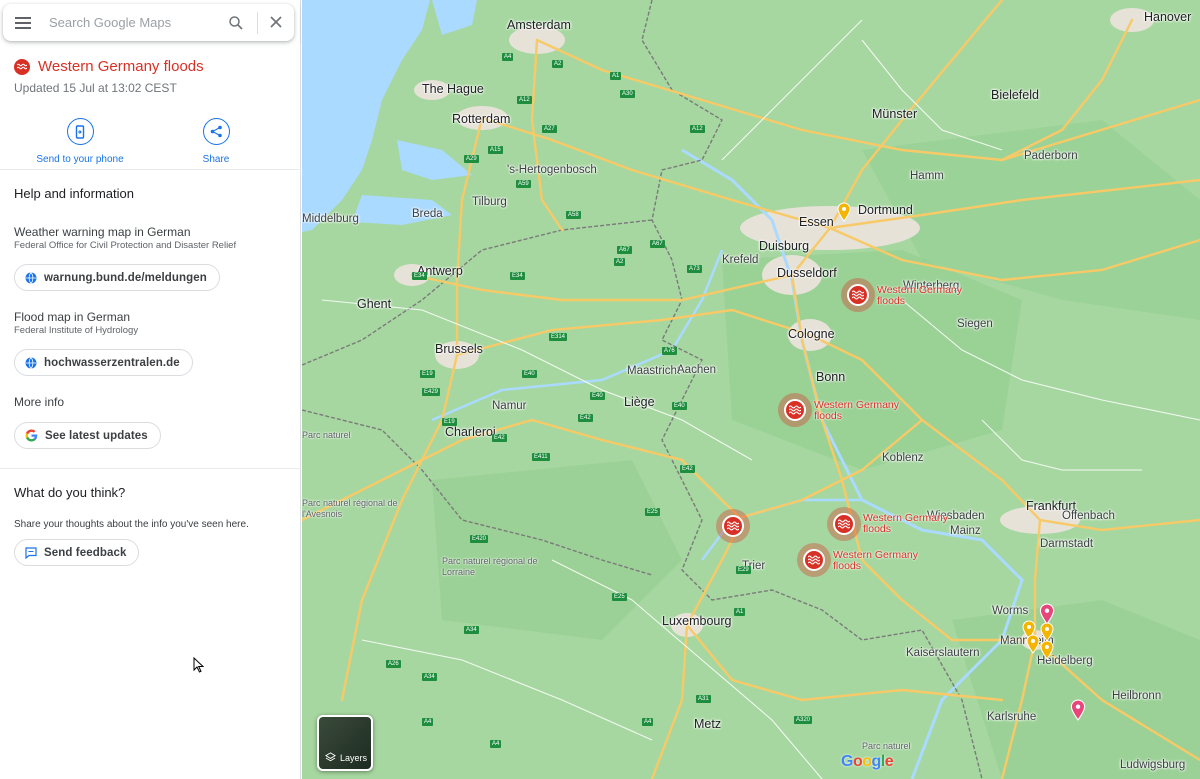 The image size is (1200, 779). Describe the element at coordinates (1015, 95) in the screenshot. I see `city-label: Bielefeld` at that location.